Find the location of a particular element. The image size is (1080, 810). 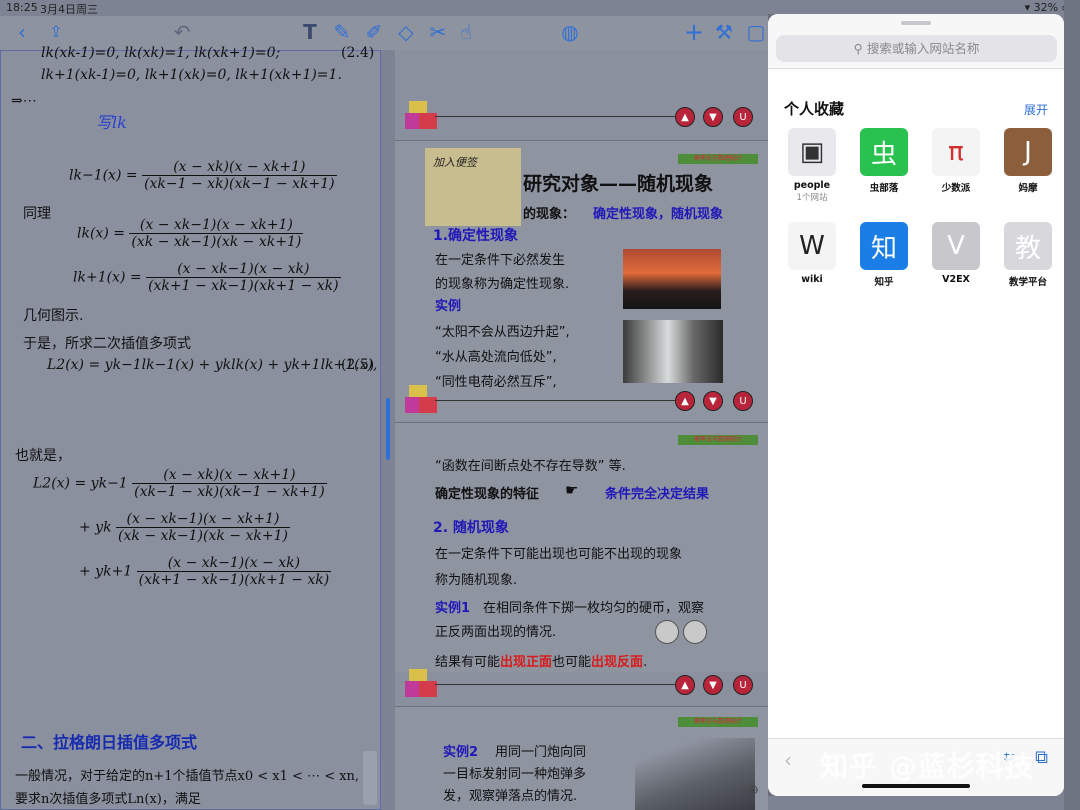

favorite-tile: V V2EX is located at coordinates (956, 253).